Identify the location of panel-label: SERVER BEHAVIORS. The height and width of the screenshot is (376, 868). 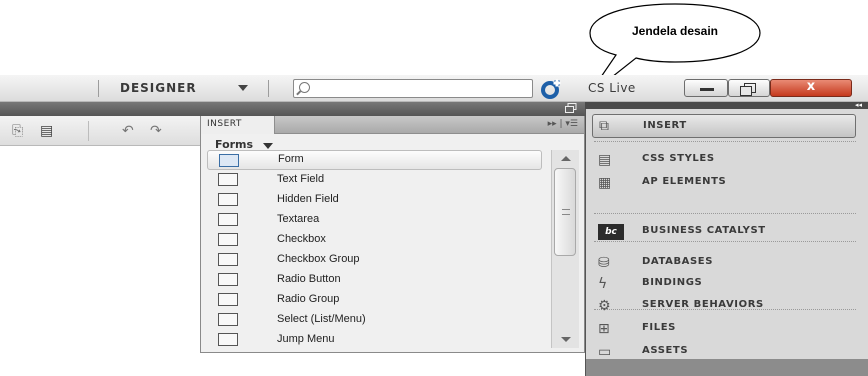
(703, 304).